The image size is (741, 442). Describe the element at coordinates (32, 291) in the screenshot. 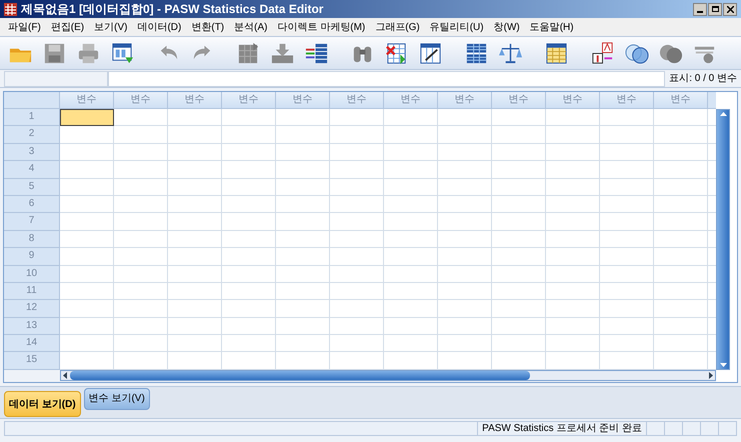

I see `row-header: 11` at that location.